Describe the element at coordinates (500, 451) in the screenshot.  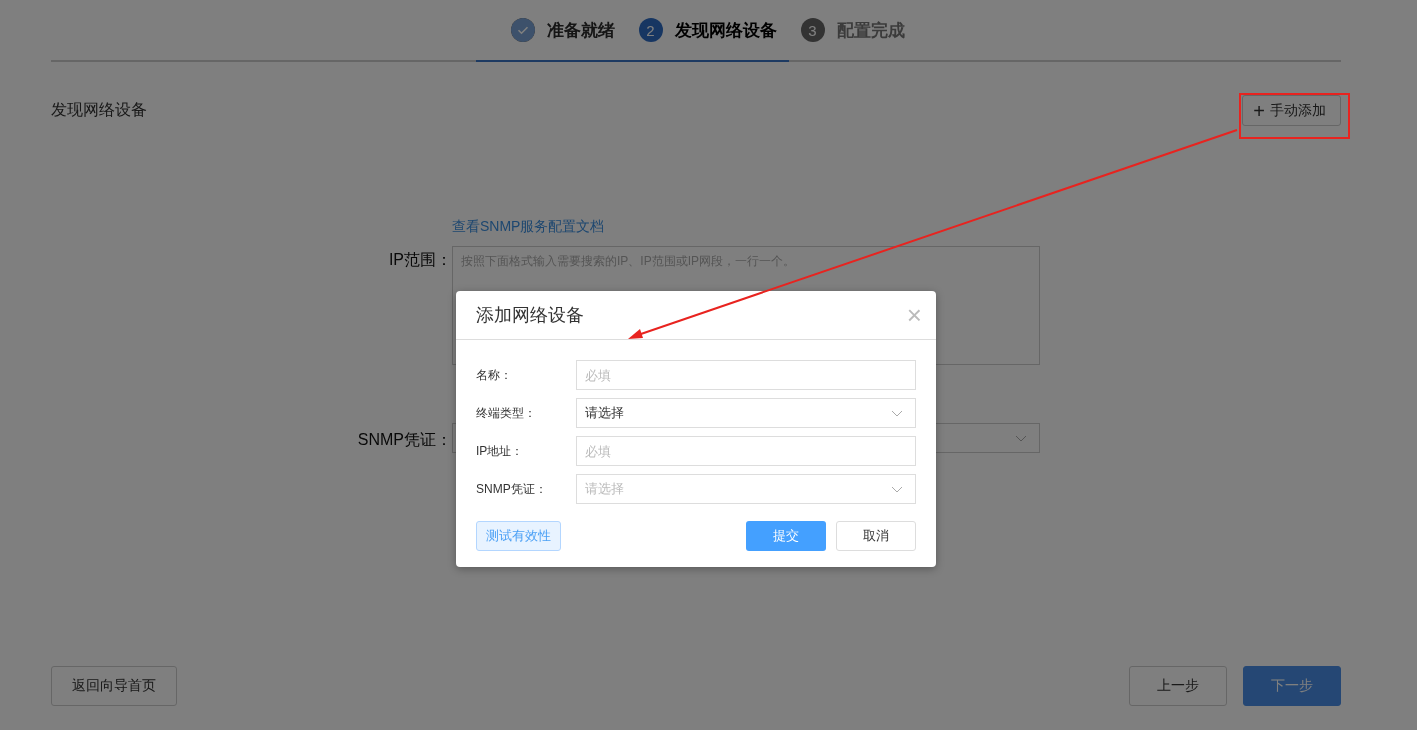
I see `field-label: IP地址：` at that location.